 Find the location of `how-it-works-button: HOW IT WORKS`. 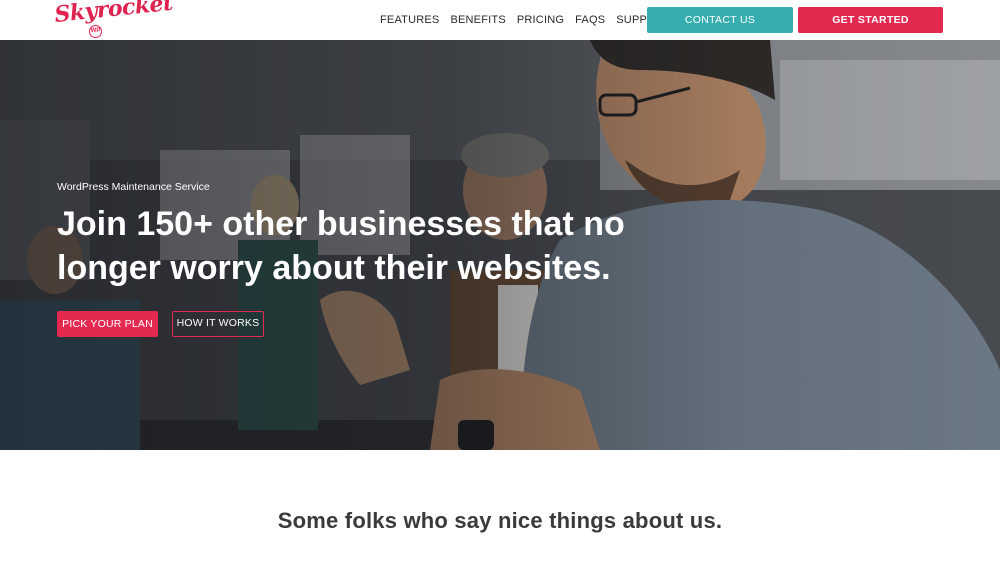

how-it-works-button: HOW IT WORKS is located at coordinates (218, 324).